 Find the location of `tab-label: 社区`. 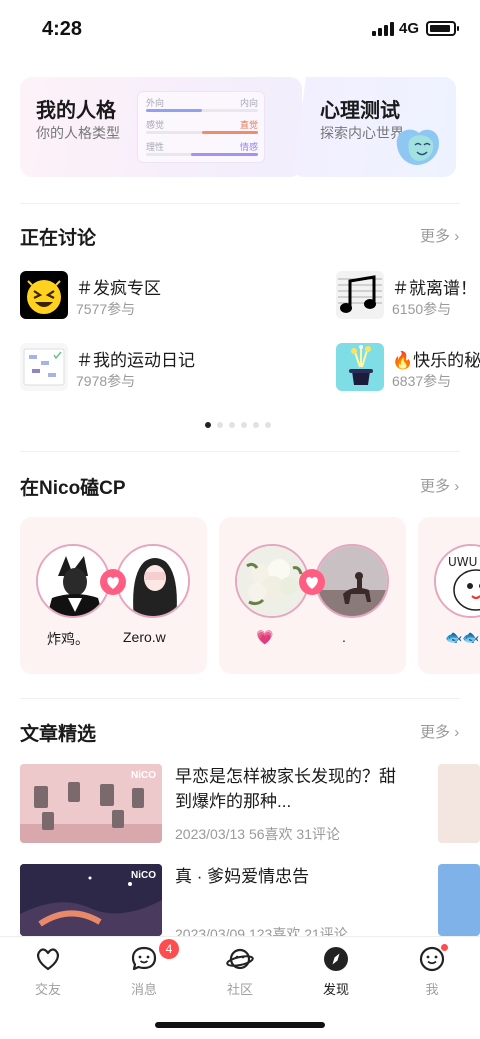

tab-label: 社区 is located at coordinates (239, 989).